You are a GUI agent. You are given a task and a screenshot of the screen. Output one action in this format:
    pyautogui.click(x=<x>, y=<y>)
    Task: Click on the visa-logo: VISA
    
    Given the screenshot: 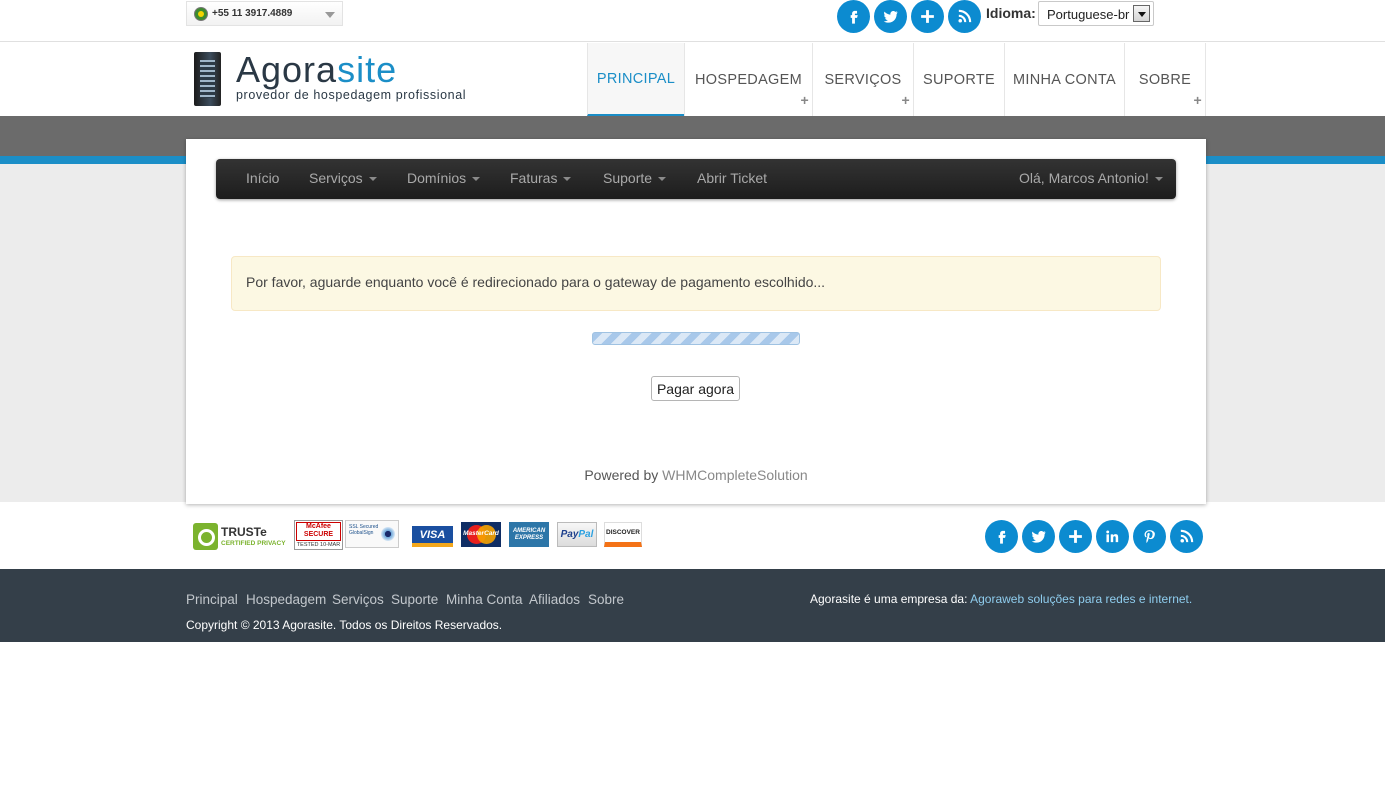 What is the action you would take?
    pyautogui.click(x=432, y=534)
    